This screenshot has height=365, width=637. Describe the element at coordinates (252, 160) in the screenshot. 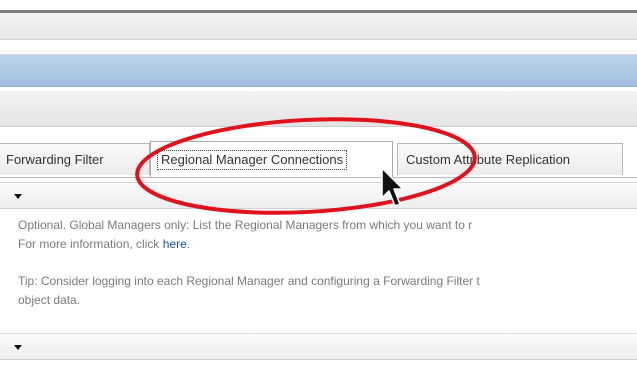

I see `tab-label: Regional Manager Connections` at that location.